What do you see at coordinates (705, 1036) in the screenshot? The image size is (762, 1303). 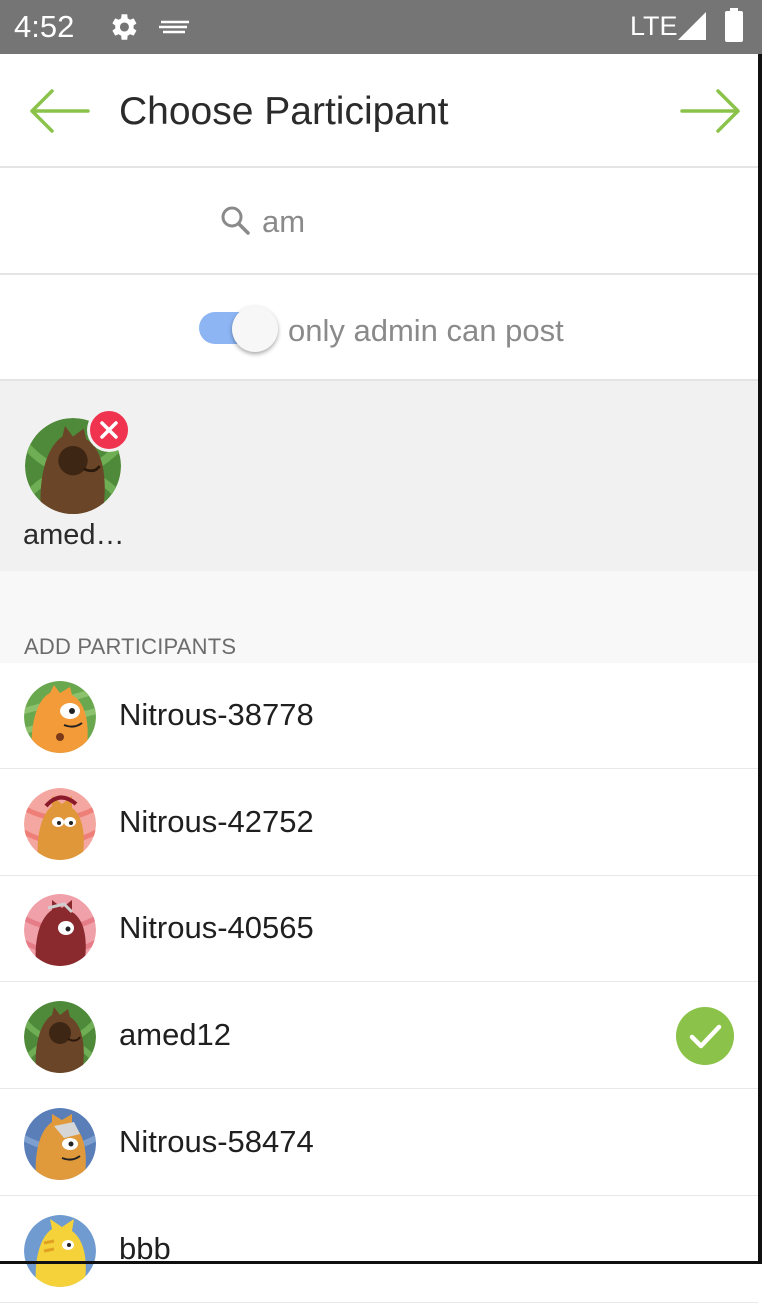 I see `check-circle-icon` at bounding box center [705, 1036].